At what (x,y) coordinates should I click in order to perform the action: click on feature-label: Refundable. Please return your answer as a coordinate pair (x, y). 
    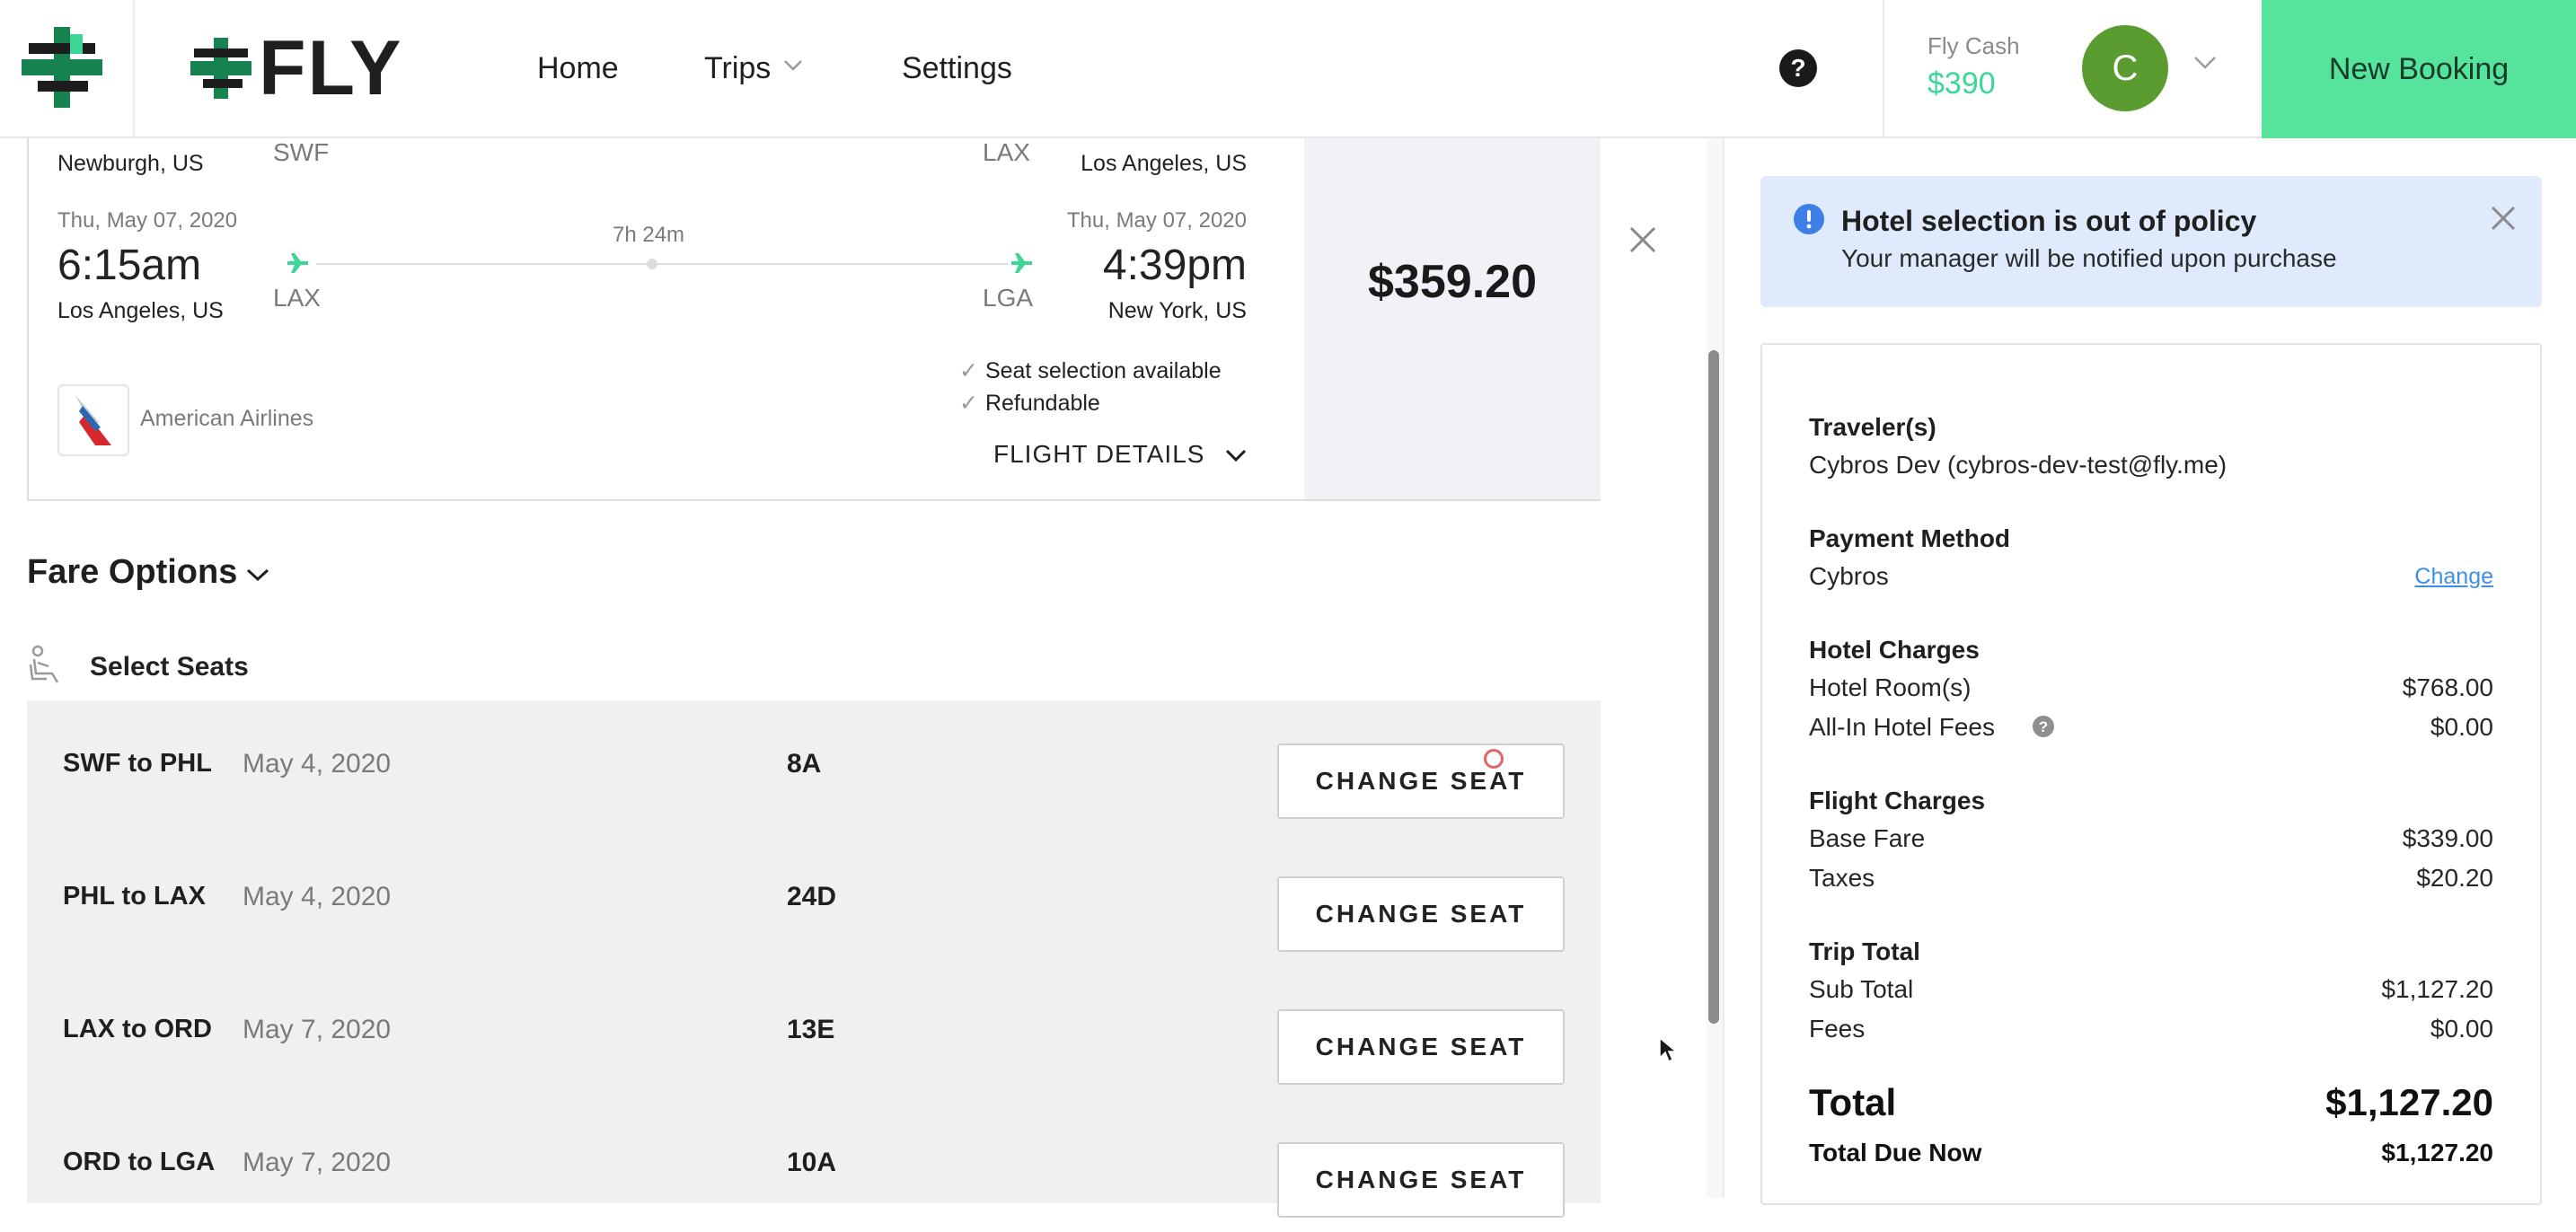
    Looking at the image, I should click on (1042, 403).